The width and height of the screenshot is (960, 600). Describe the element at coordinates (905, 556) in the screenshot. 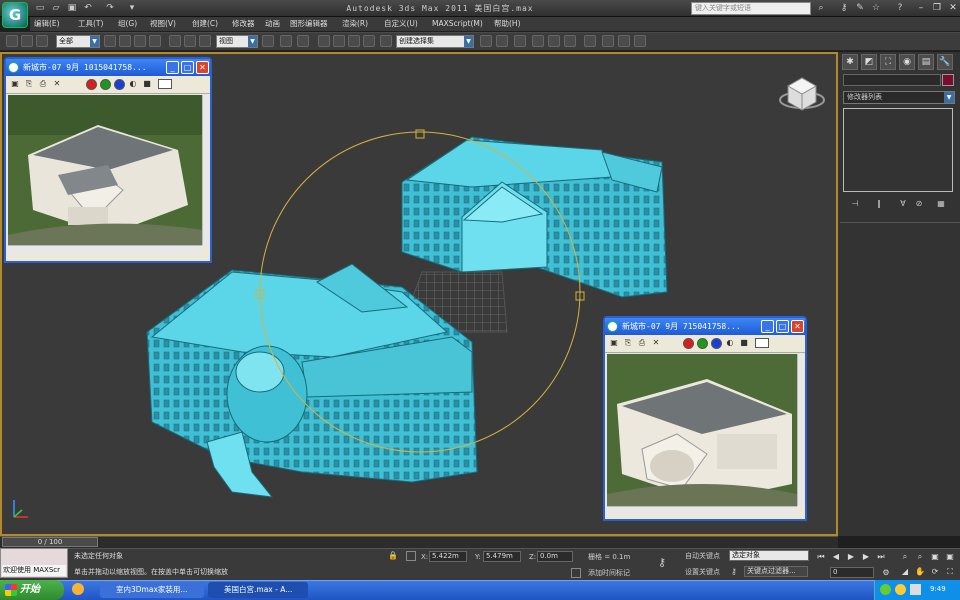

I see `zoom-icon: ⌕` at that location.